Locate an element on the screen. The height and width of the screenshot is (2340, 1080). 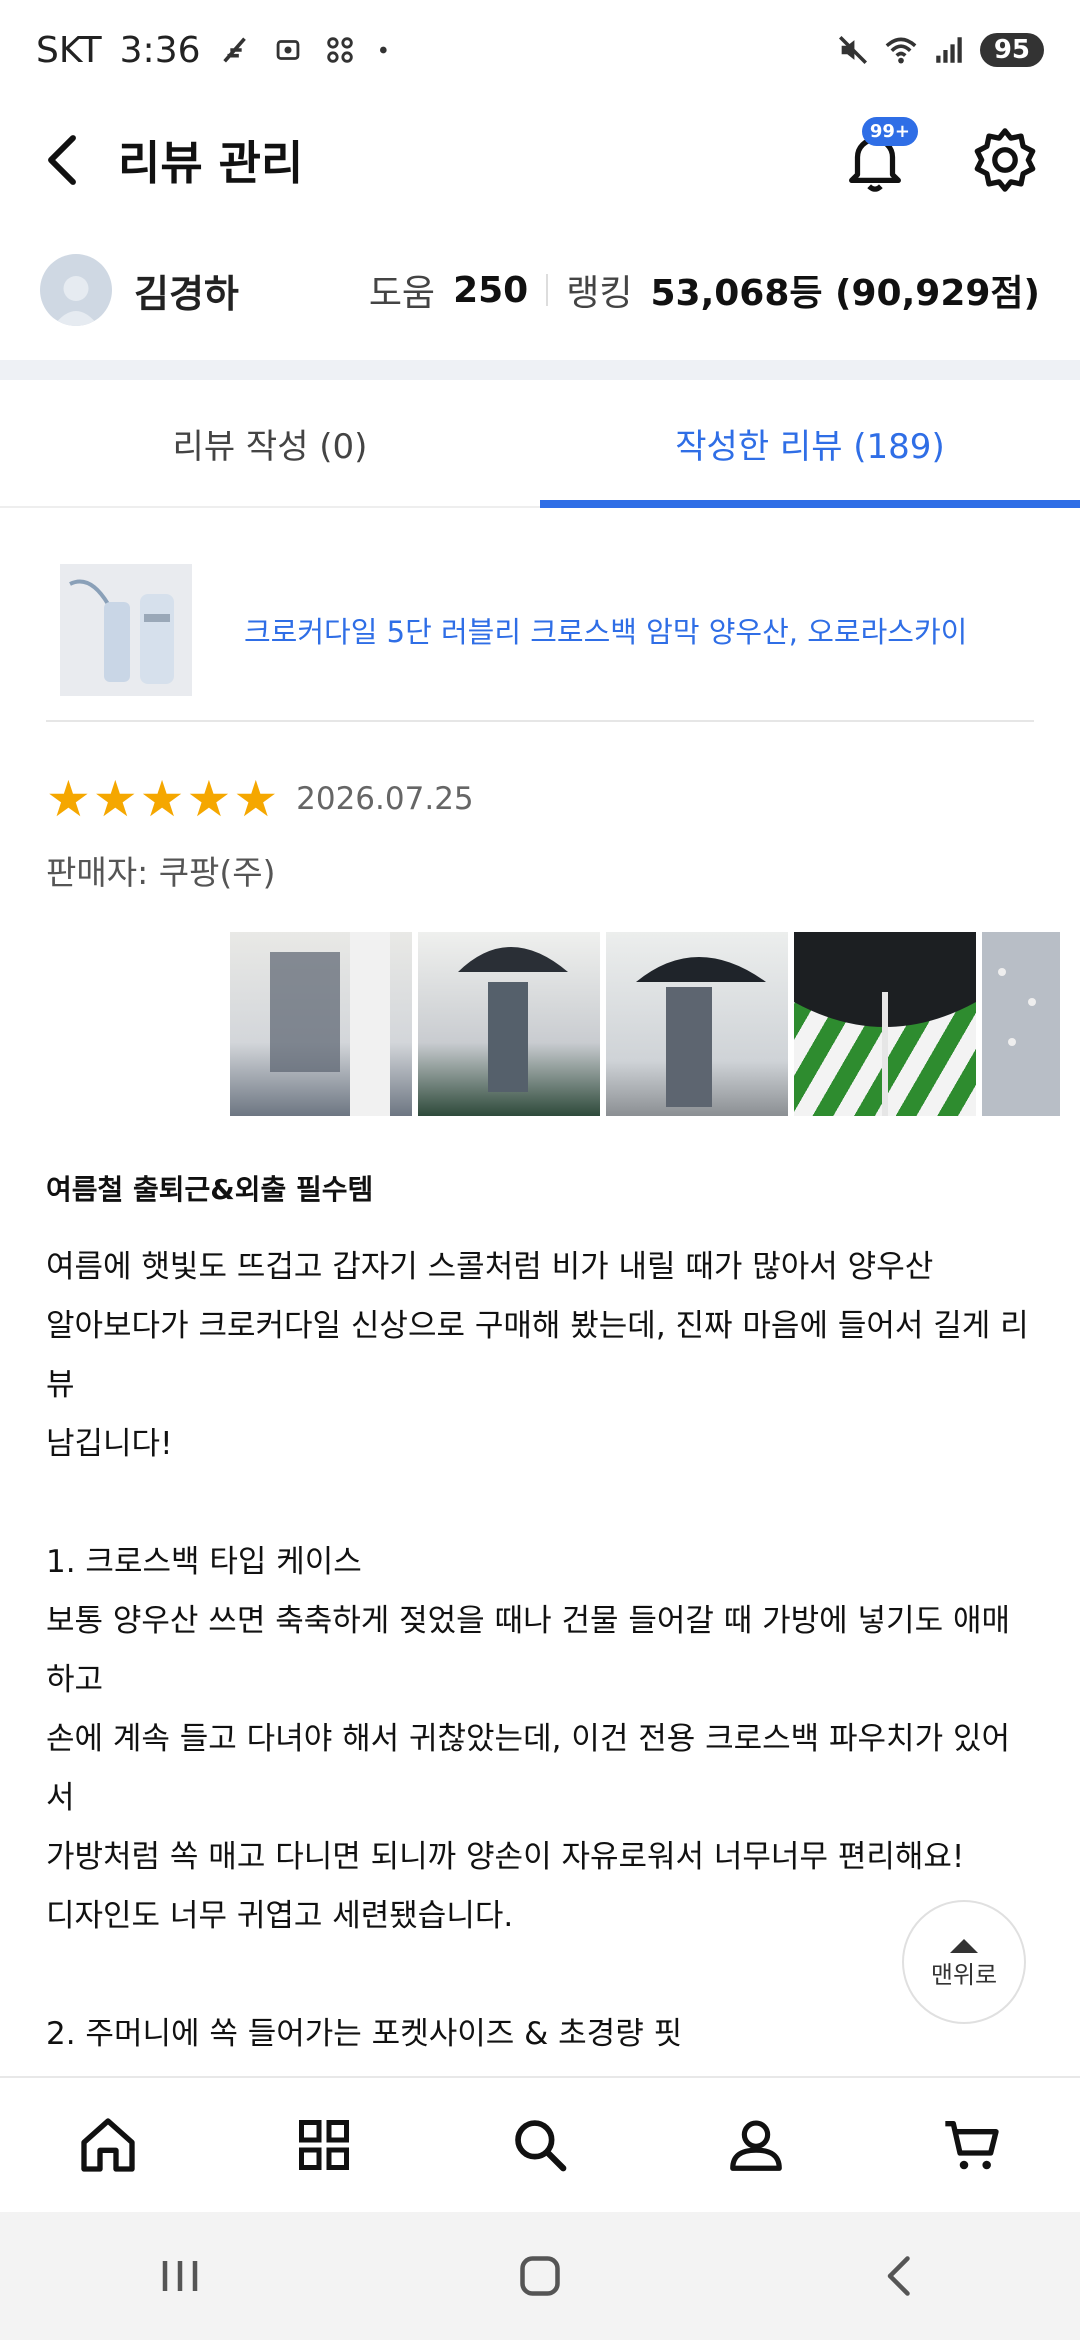
notification-badge: 99+ is located at coordinates (889, 131).